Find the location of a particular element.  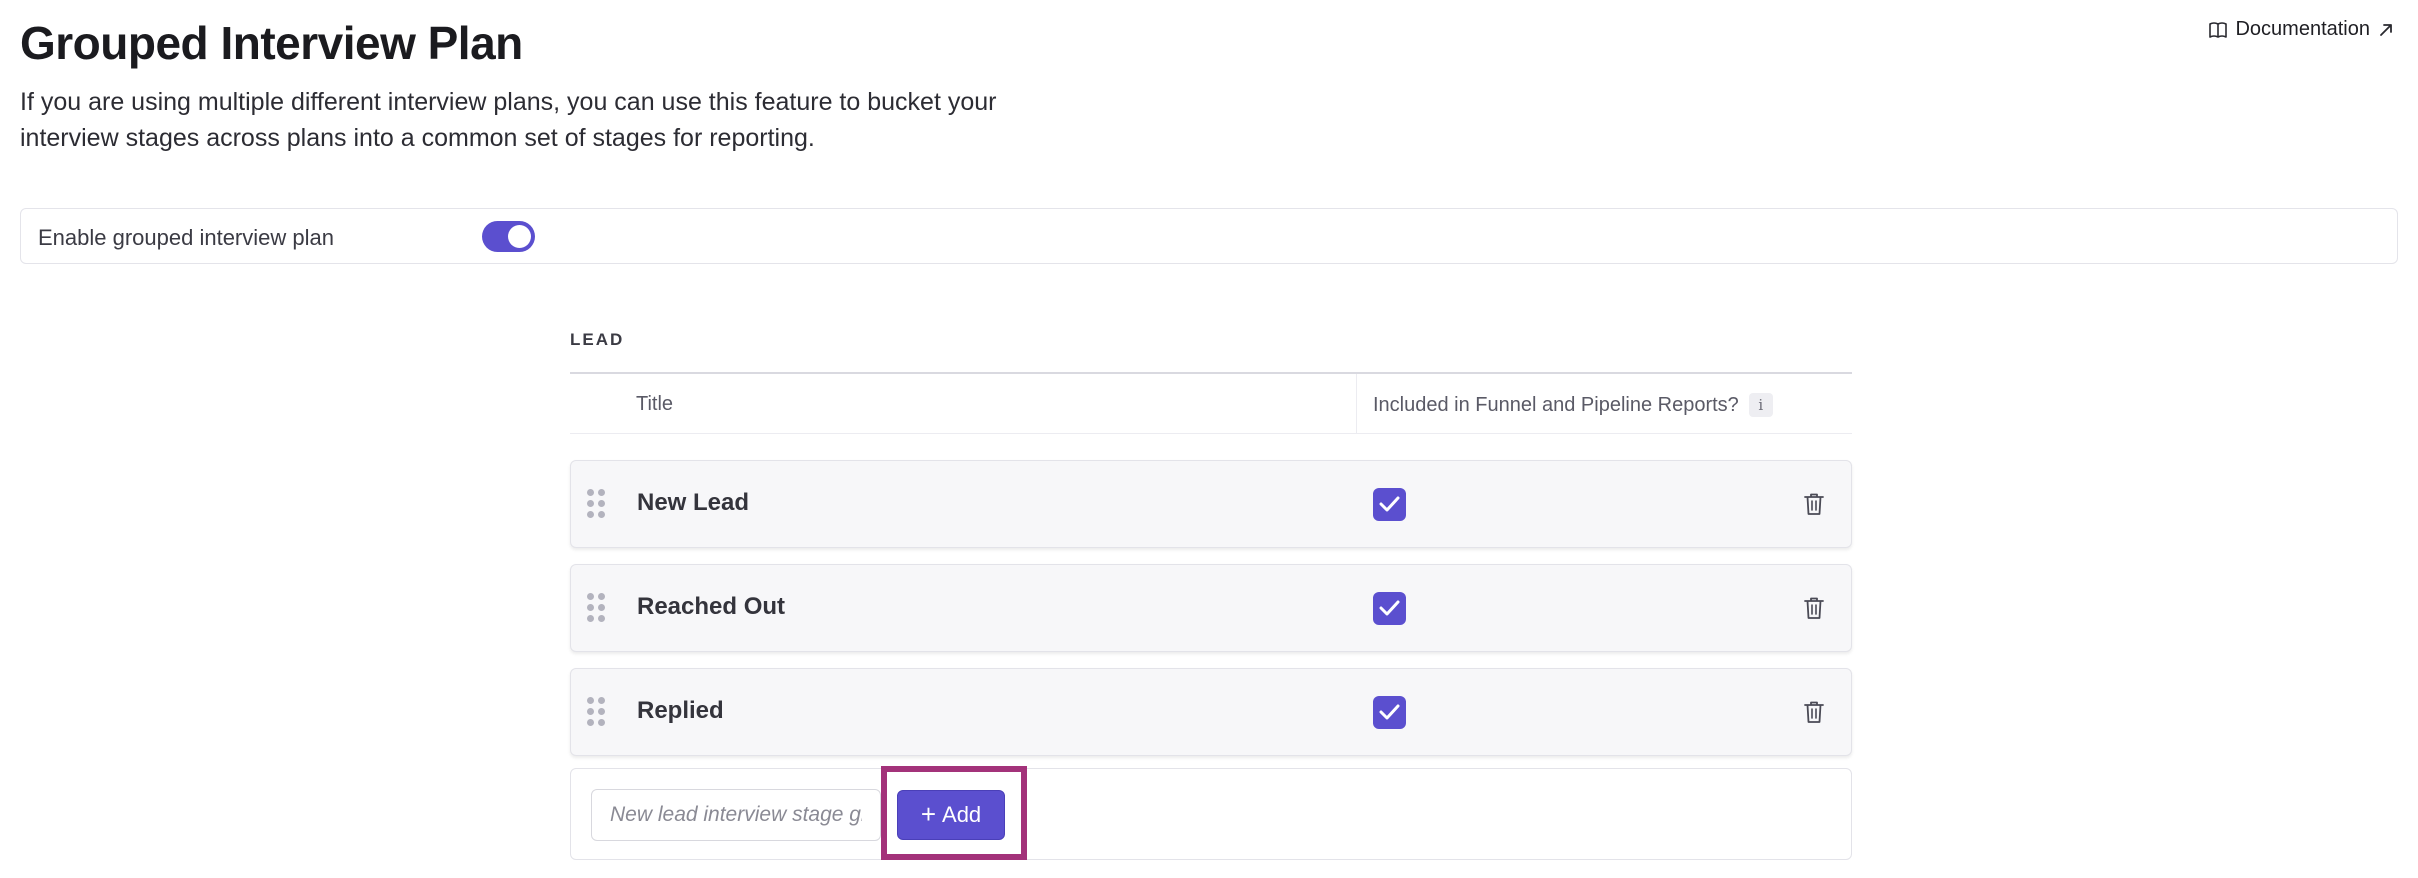

column-header-included-label: Included in Funnel and Pipeline Reports? is located at coordinates (1556, 404).